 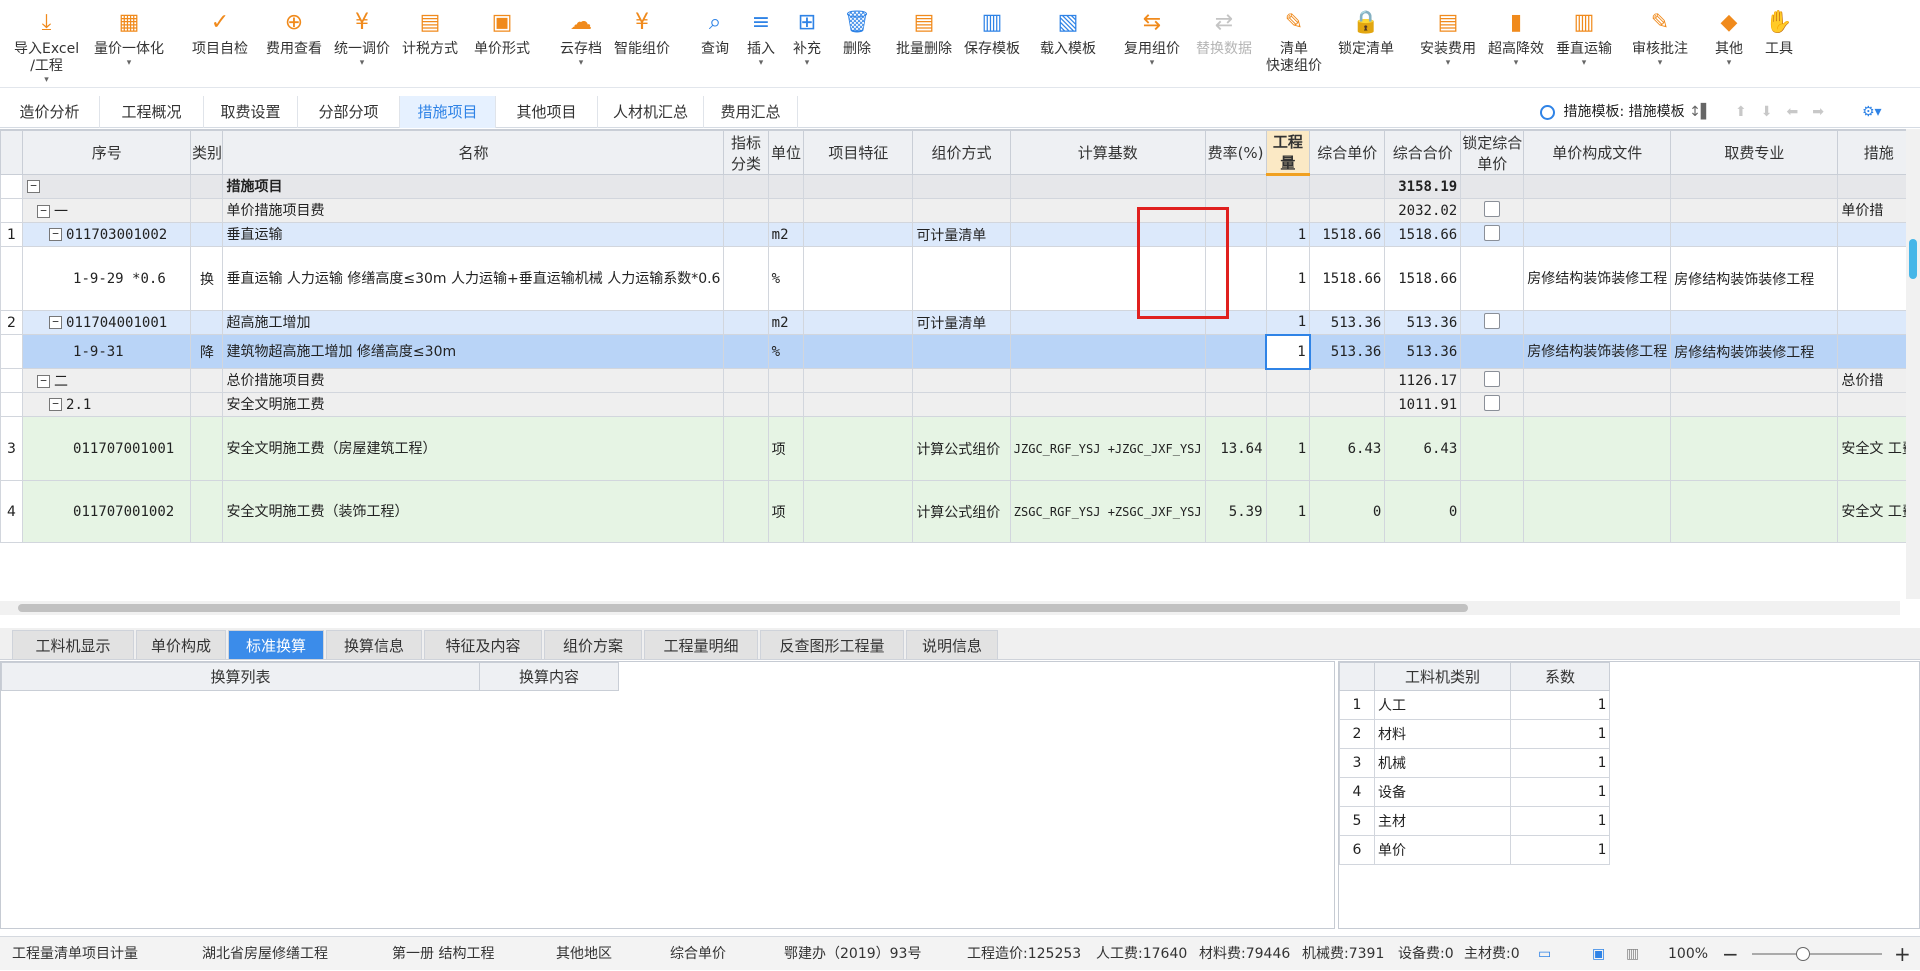 What do you see at coordinates (207, 278) in the screenshot?
I see `cell-type: 换` at bounding box center [207, 278].